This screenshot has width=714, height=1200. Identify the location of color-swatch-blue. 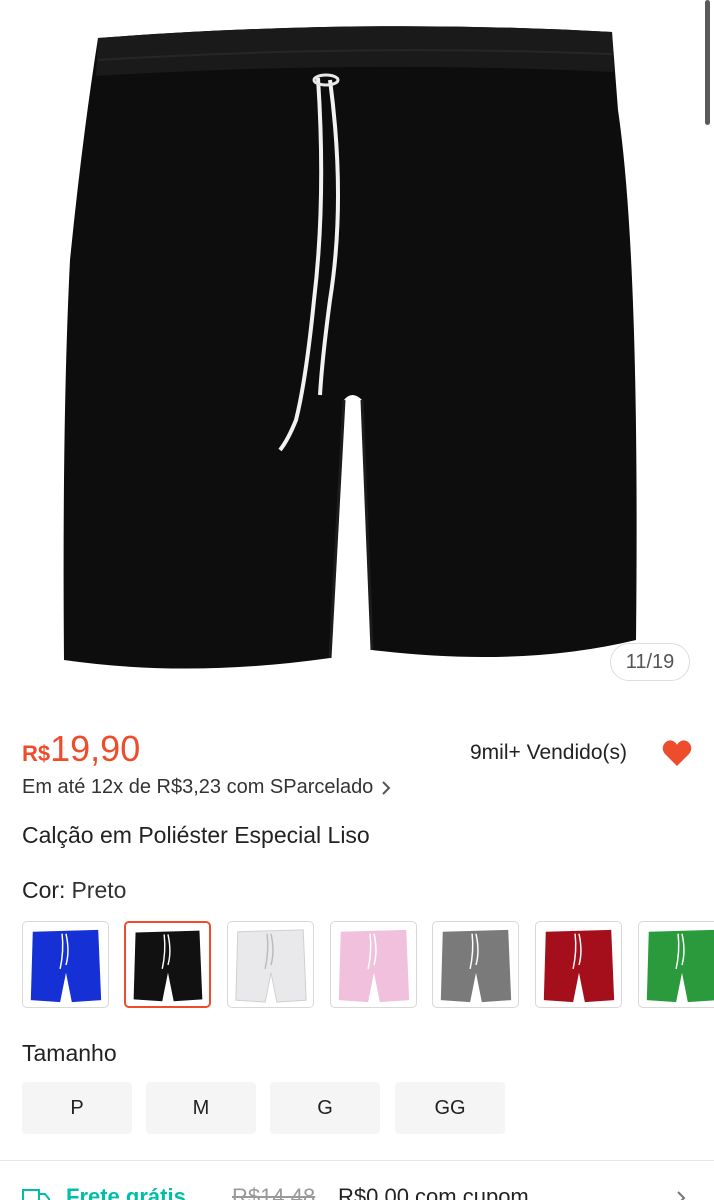
(65, 964).